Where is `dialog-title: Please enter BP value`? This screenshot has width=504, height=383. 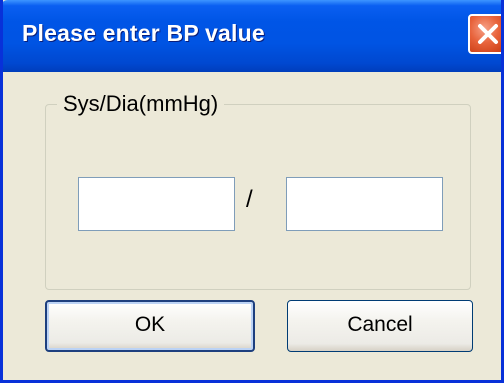
dialog-title: Please enter BP value is located at coordinates (143, 33).